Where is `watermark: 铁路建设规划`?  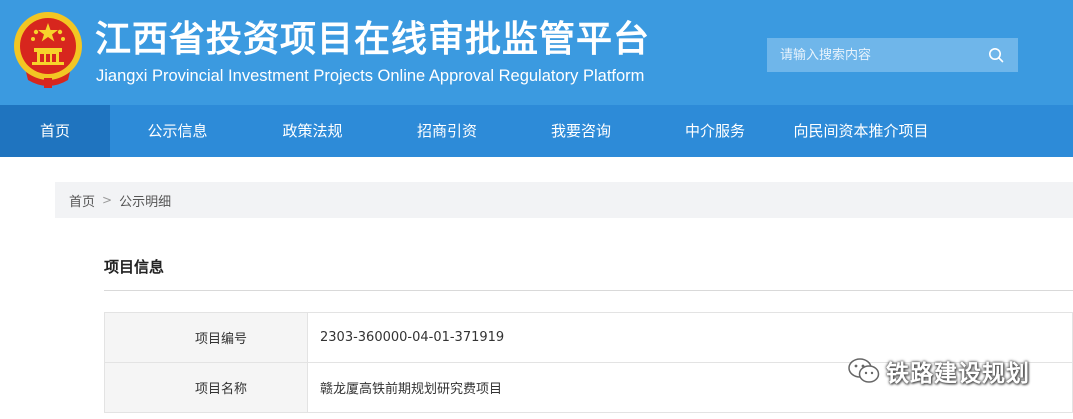
watermark: 铁路建设规划 is located at coordinates (939, 371).